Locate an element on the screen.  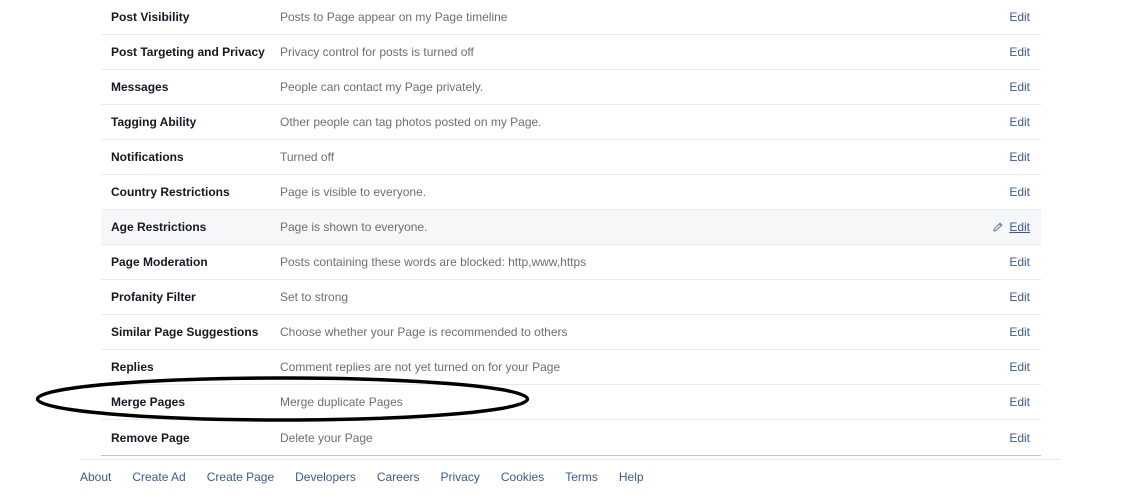
edit-notifications-link: Edit is located at coordinates (1019, 157).